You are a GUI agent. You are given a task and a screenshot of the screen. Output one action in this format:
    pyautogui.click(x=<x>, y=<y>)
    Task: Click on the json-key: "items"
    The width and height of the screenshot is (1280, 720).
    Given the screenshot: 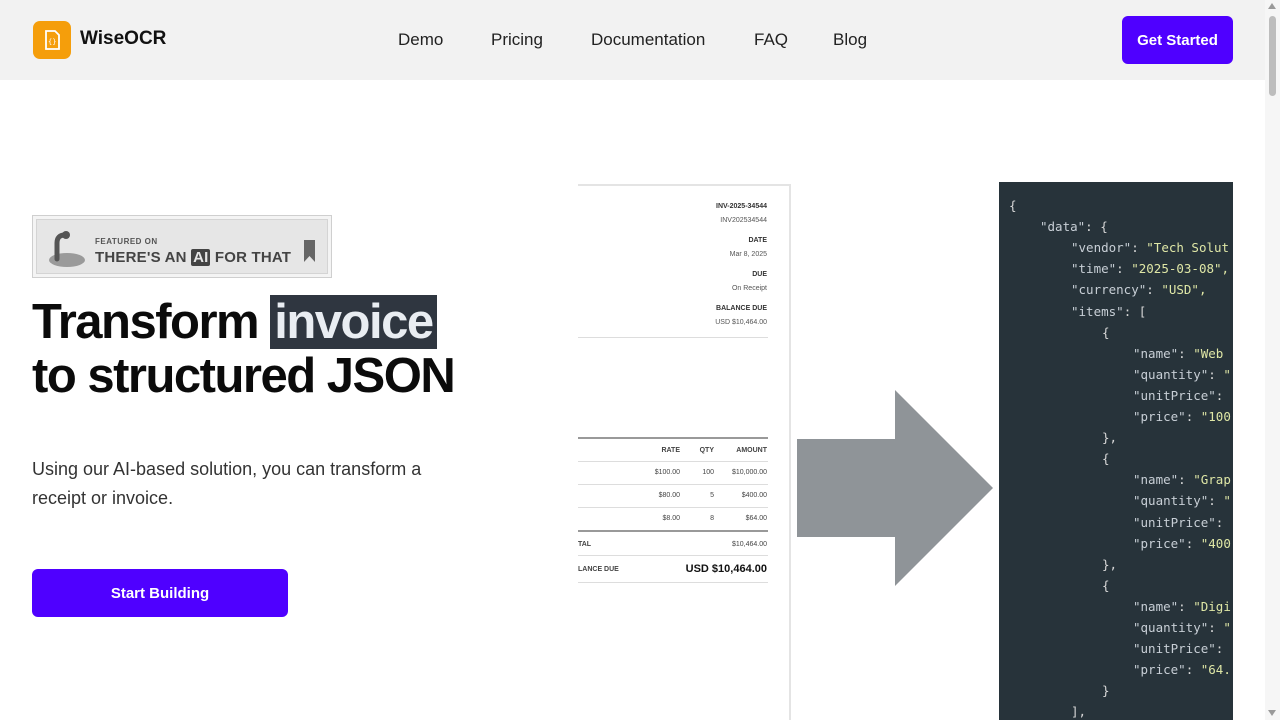 What is the action you would take?
    pyautogui.click(x=1097, y=311)
    